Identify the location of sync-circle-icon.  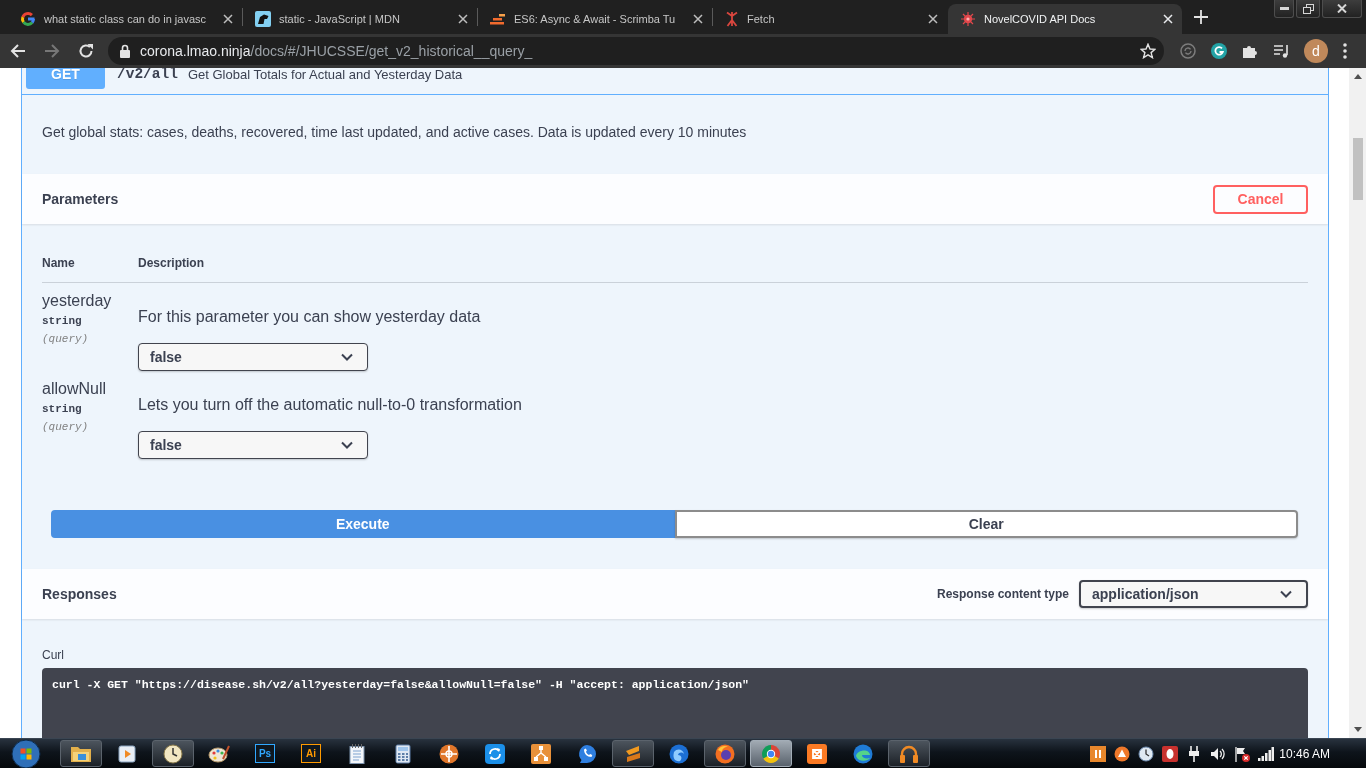
(1188, 51).